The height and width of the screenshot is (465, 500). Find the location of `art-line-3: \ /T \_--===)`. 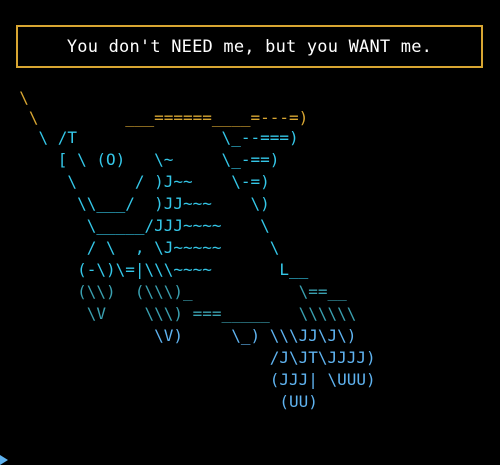

art-line-3: \ /T \_--===) is located at coordinates (149, 137).